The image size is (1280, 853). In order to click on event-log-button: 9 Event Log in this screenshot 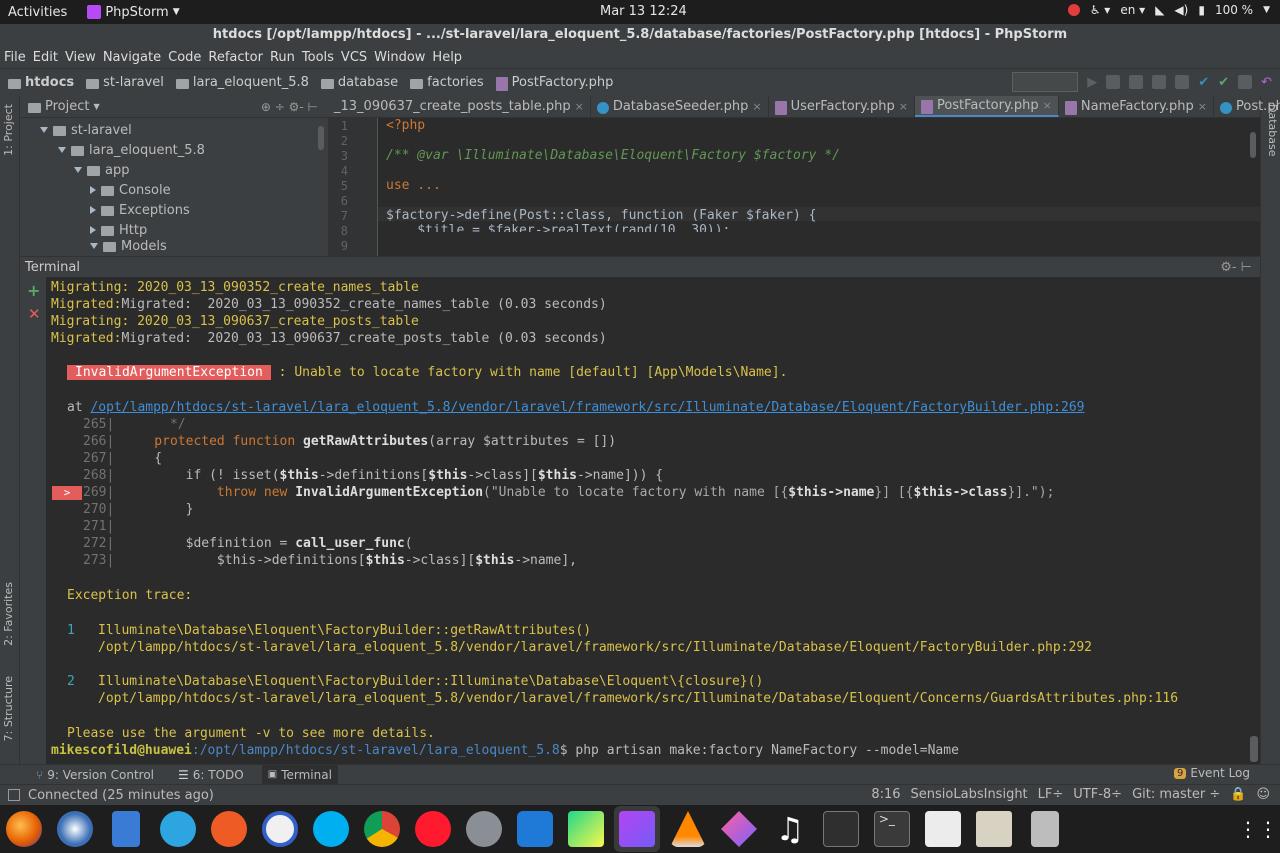, I will do `click(1212, 773)`.